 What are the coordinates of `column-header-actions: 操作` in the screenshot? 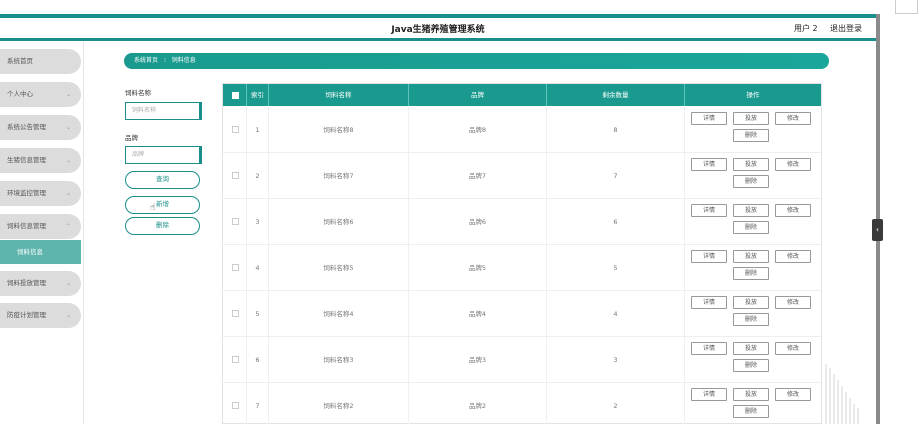 It's located at (753, 95).